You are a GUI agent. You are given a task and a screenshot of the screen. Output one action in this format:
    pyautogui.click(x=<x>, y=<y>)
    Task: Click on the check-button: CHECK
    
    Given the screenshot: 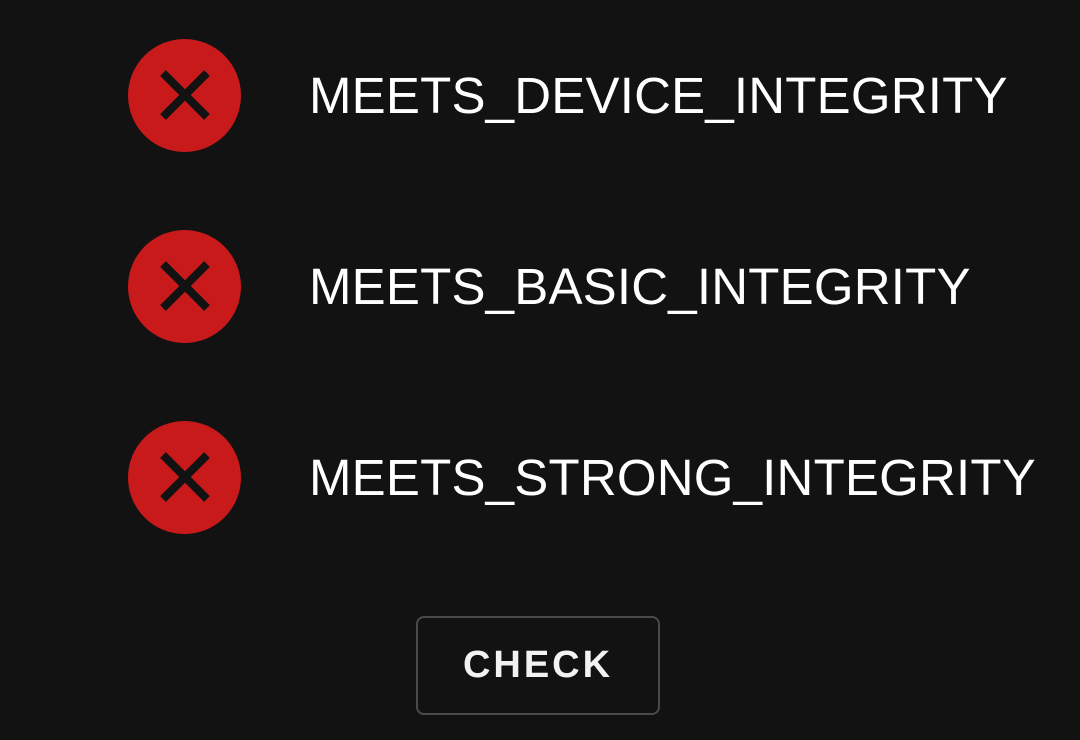 What is the action you would take?
    pyautogui.click(x=538, y=665)
    